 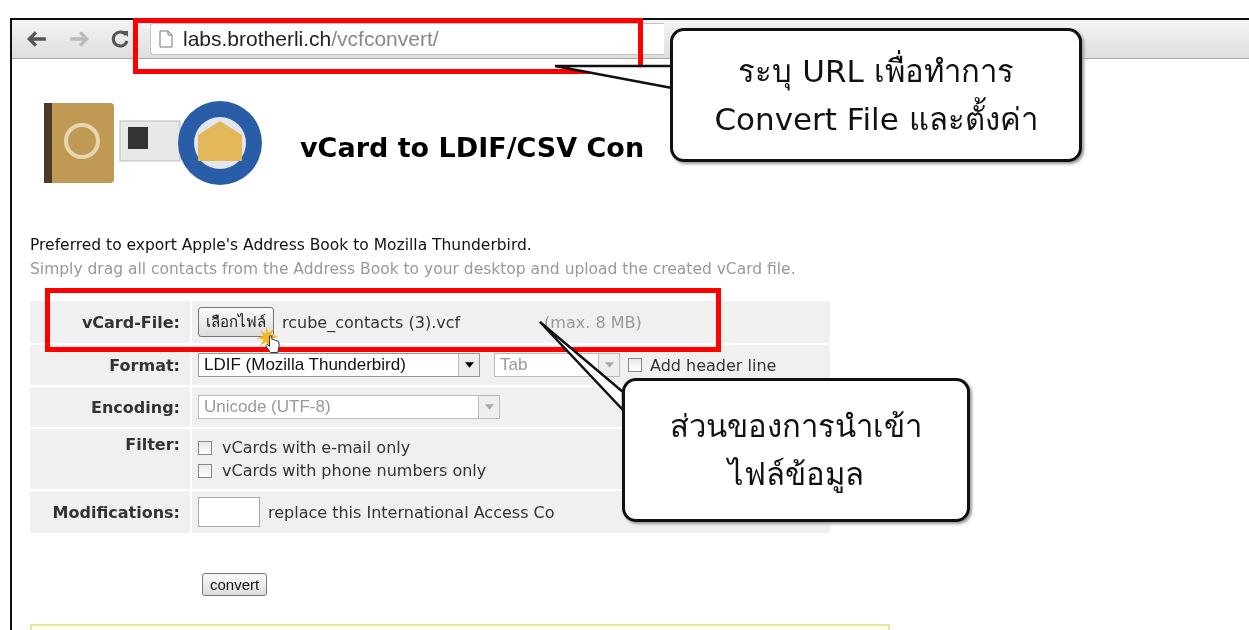 What do you see at coordinates (236, 322) in the screenshot?
I see `choose-file-button: เลือกไฟล์` at bounding box center [236, 322].